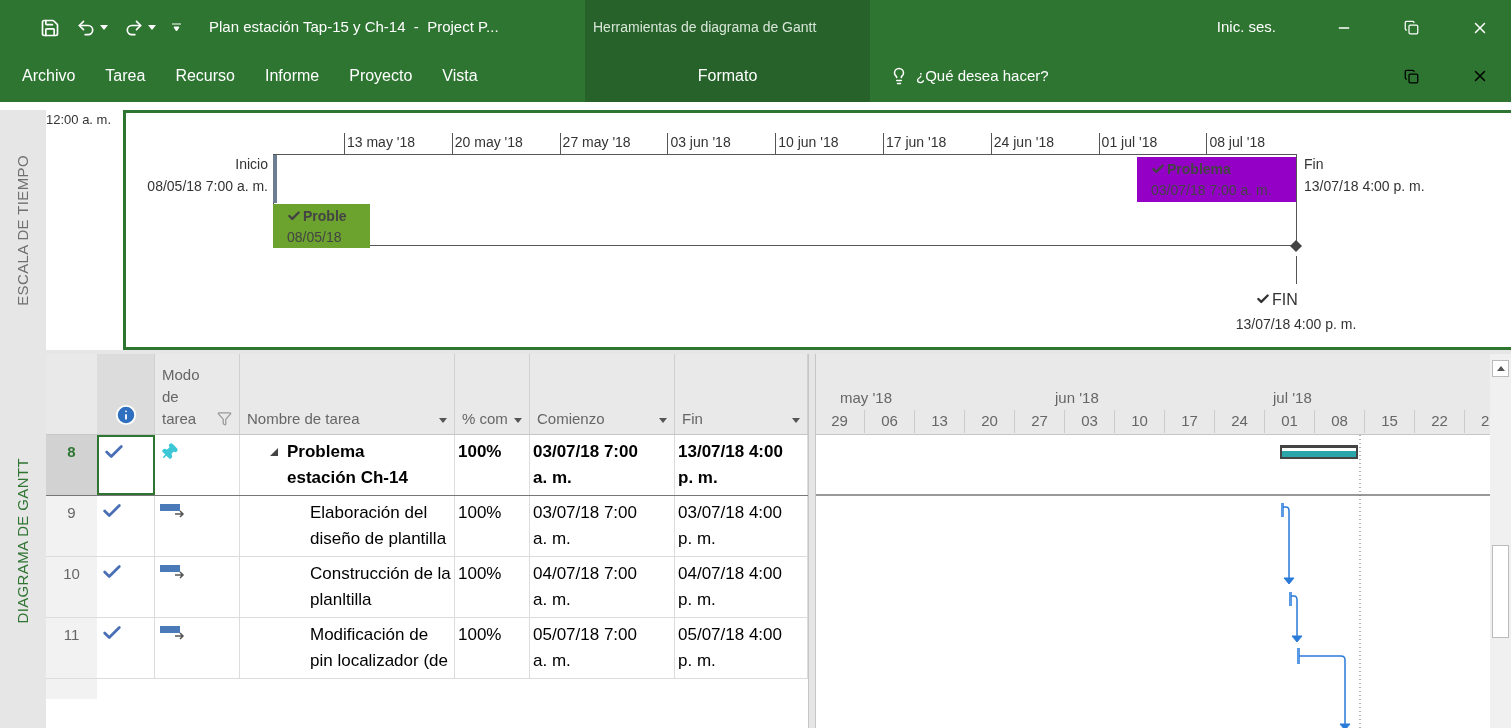 The width and height of the screenshot is (1511, 728). I want to click on task-name: Problema estación Ch-14, so click(348, 465).